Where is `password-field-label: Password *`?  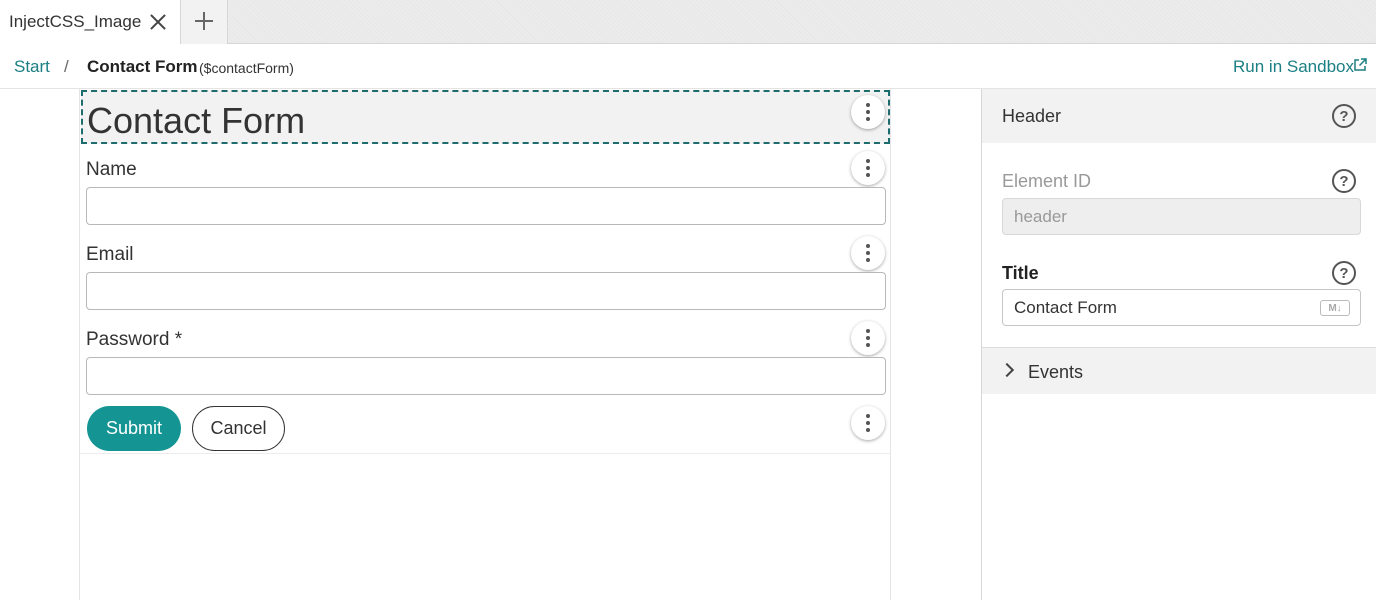
password-field-label: Password * is located at coordinates (134, 339).